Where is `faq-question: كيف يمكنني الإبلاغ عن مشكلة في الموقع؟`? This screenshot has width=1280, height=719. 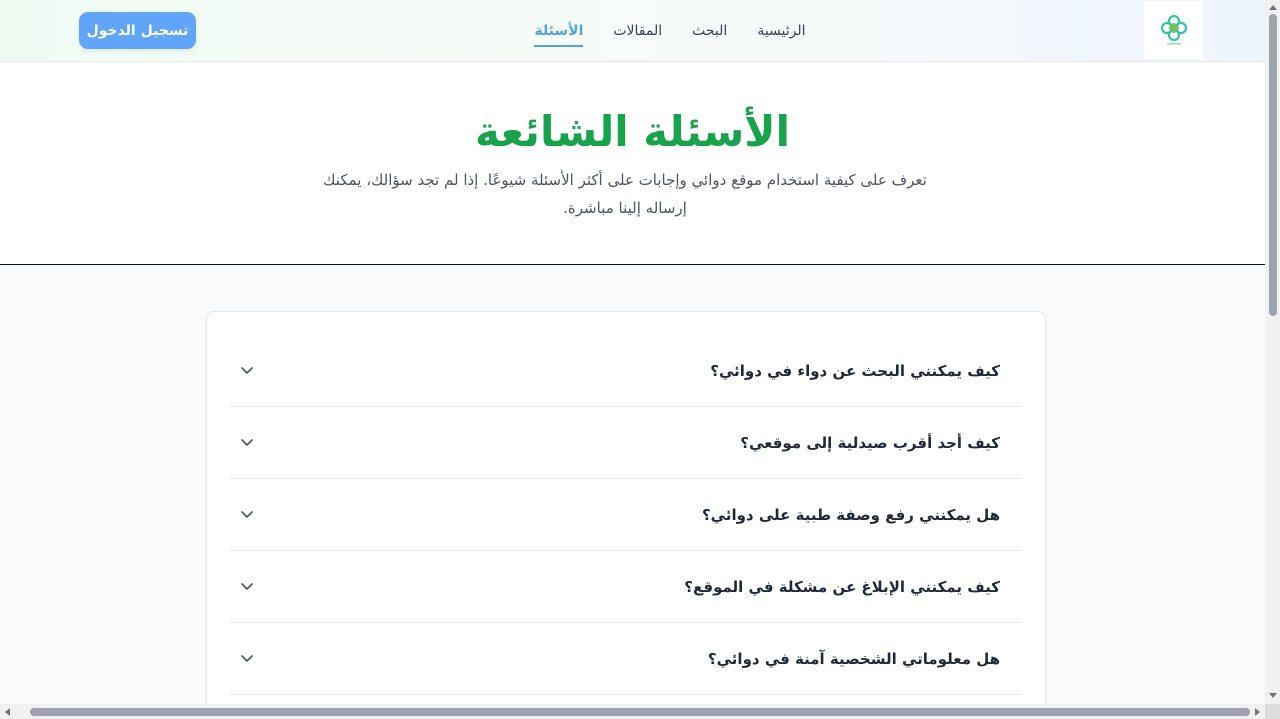 faq-question: كيف يمكنني الإبلاغ عن مشكلة في الموقع؟ is located at coordinates (842, 587).